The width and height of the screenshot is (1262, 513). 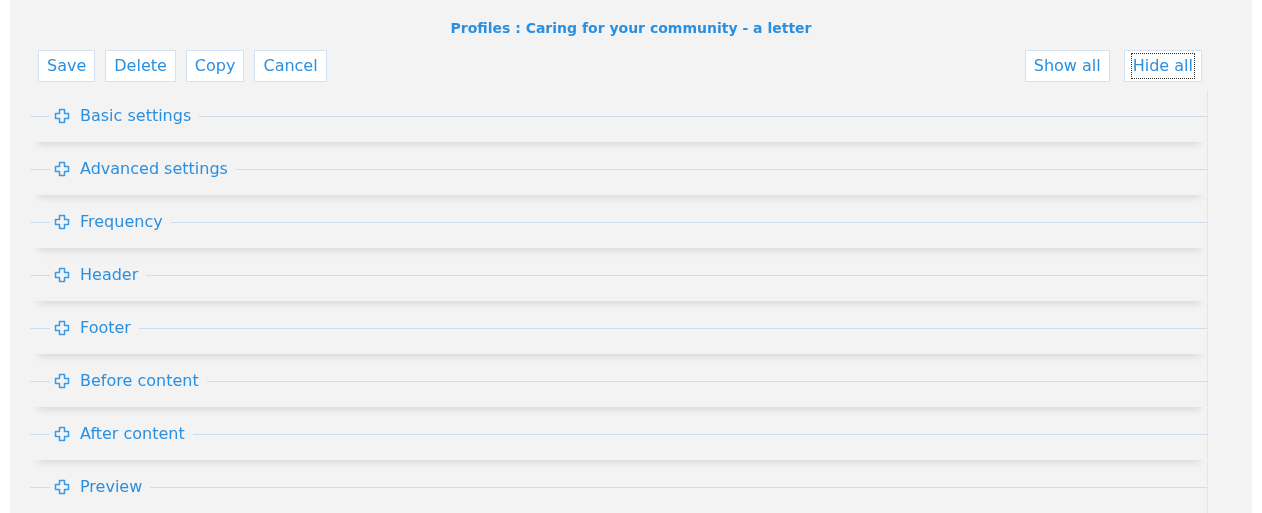 I want to click on collapsible-section: Footer, so click(x=619, y=328).